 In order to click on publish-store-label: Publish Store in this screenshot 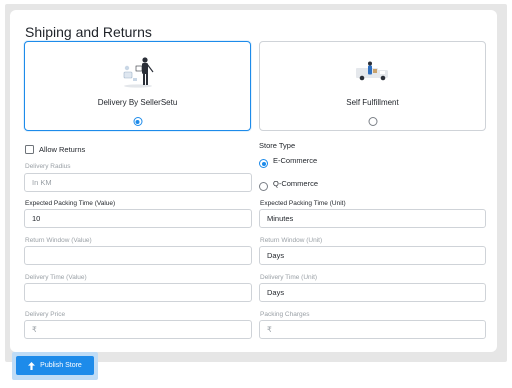, I will do `click(61, 365)`.